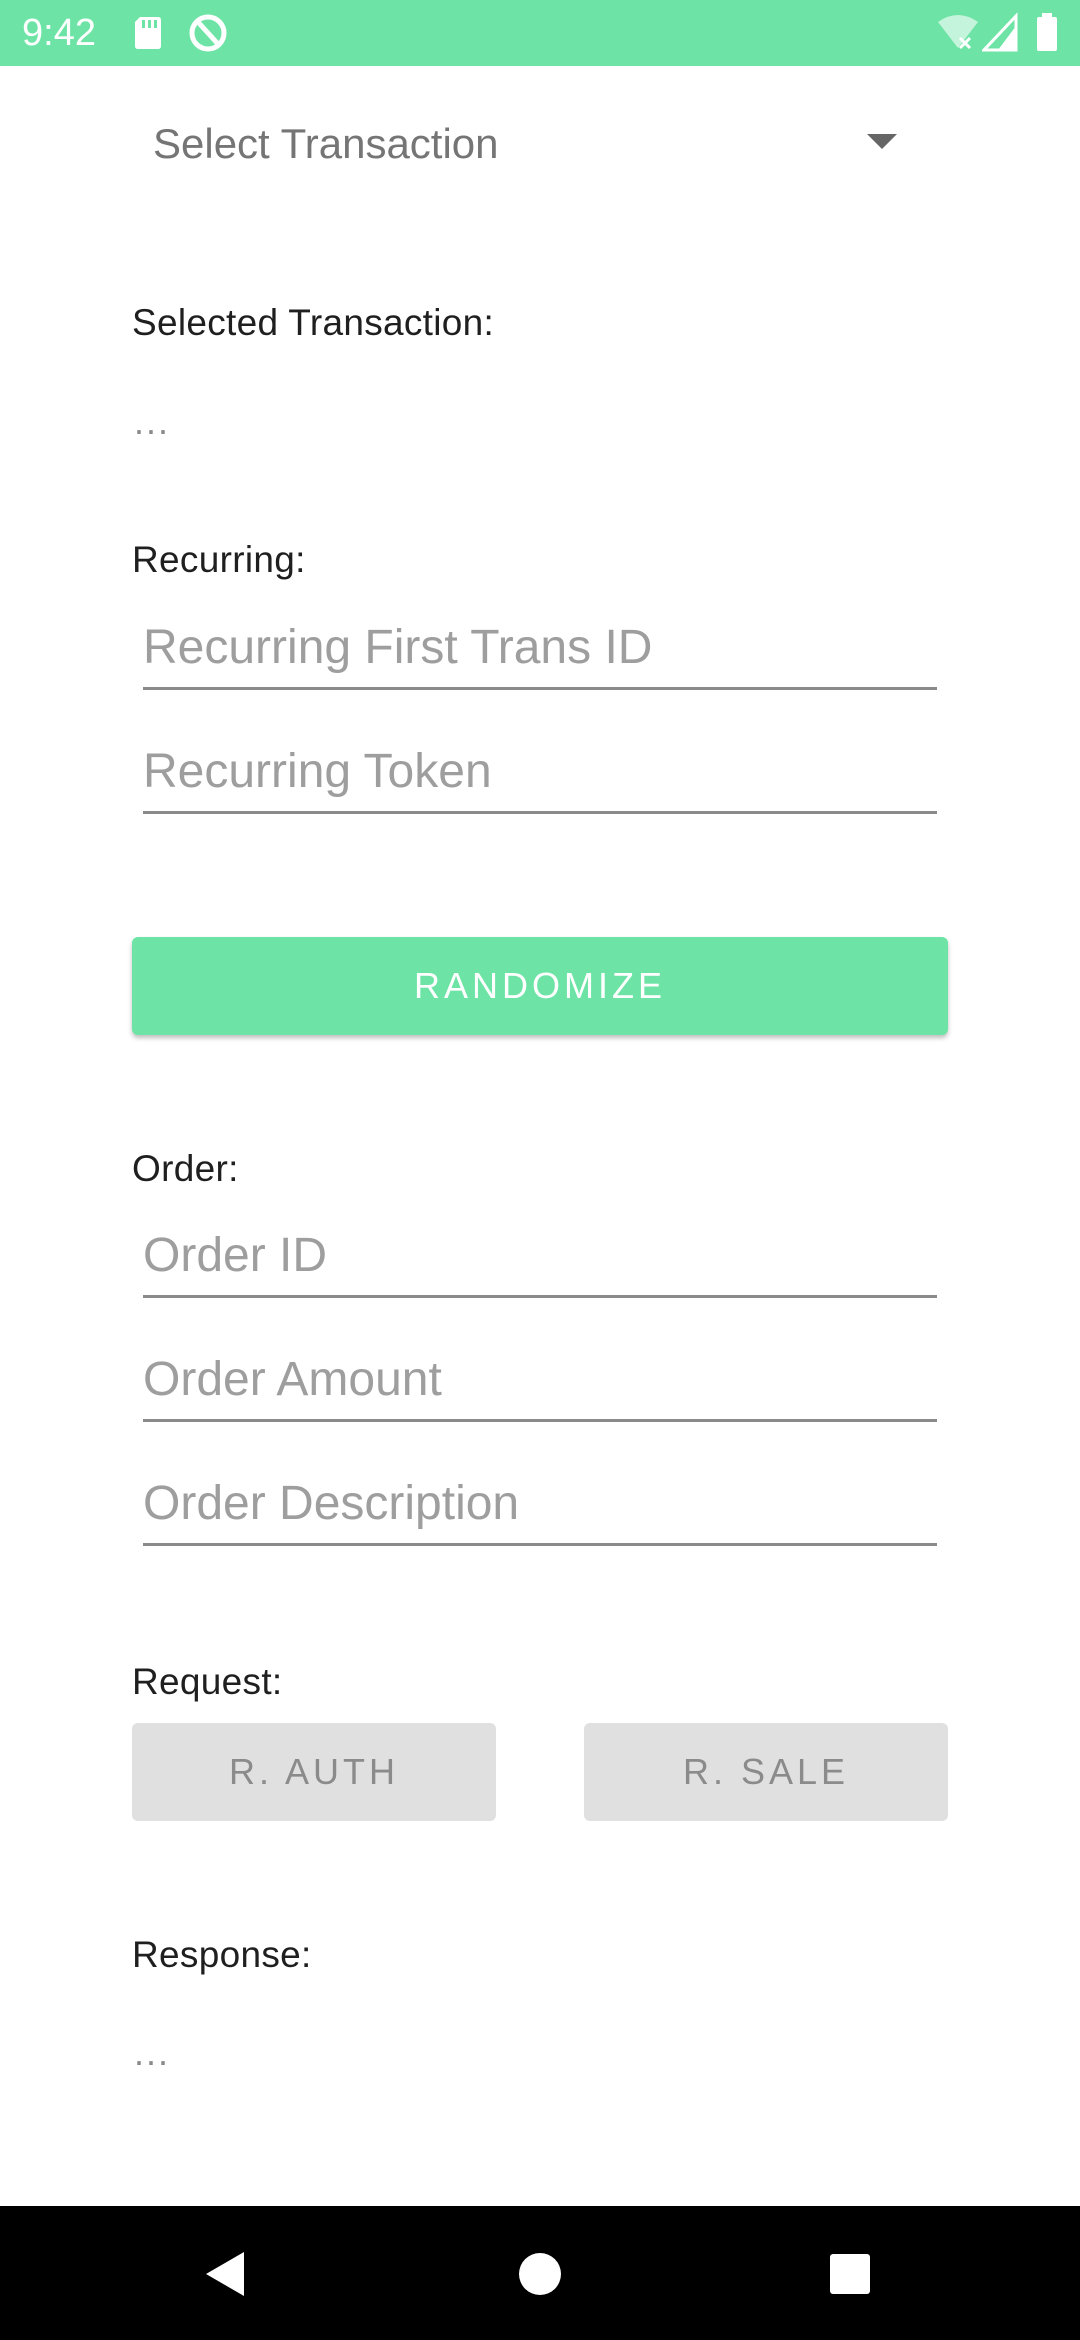  What do you see at coordinates (766, 1772) in the screenshot?
I see `r-sale-button: R. SALE` at bounding box center [766, 1772].